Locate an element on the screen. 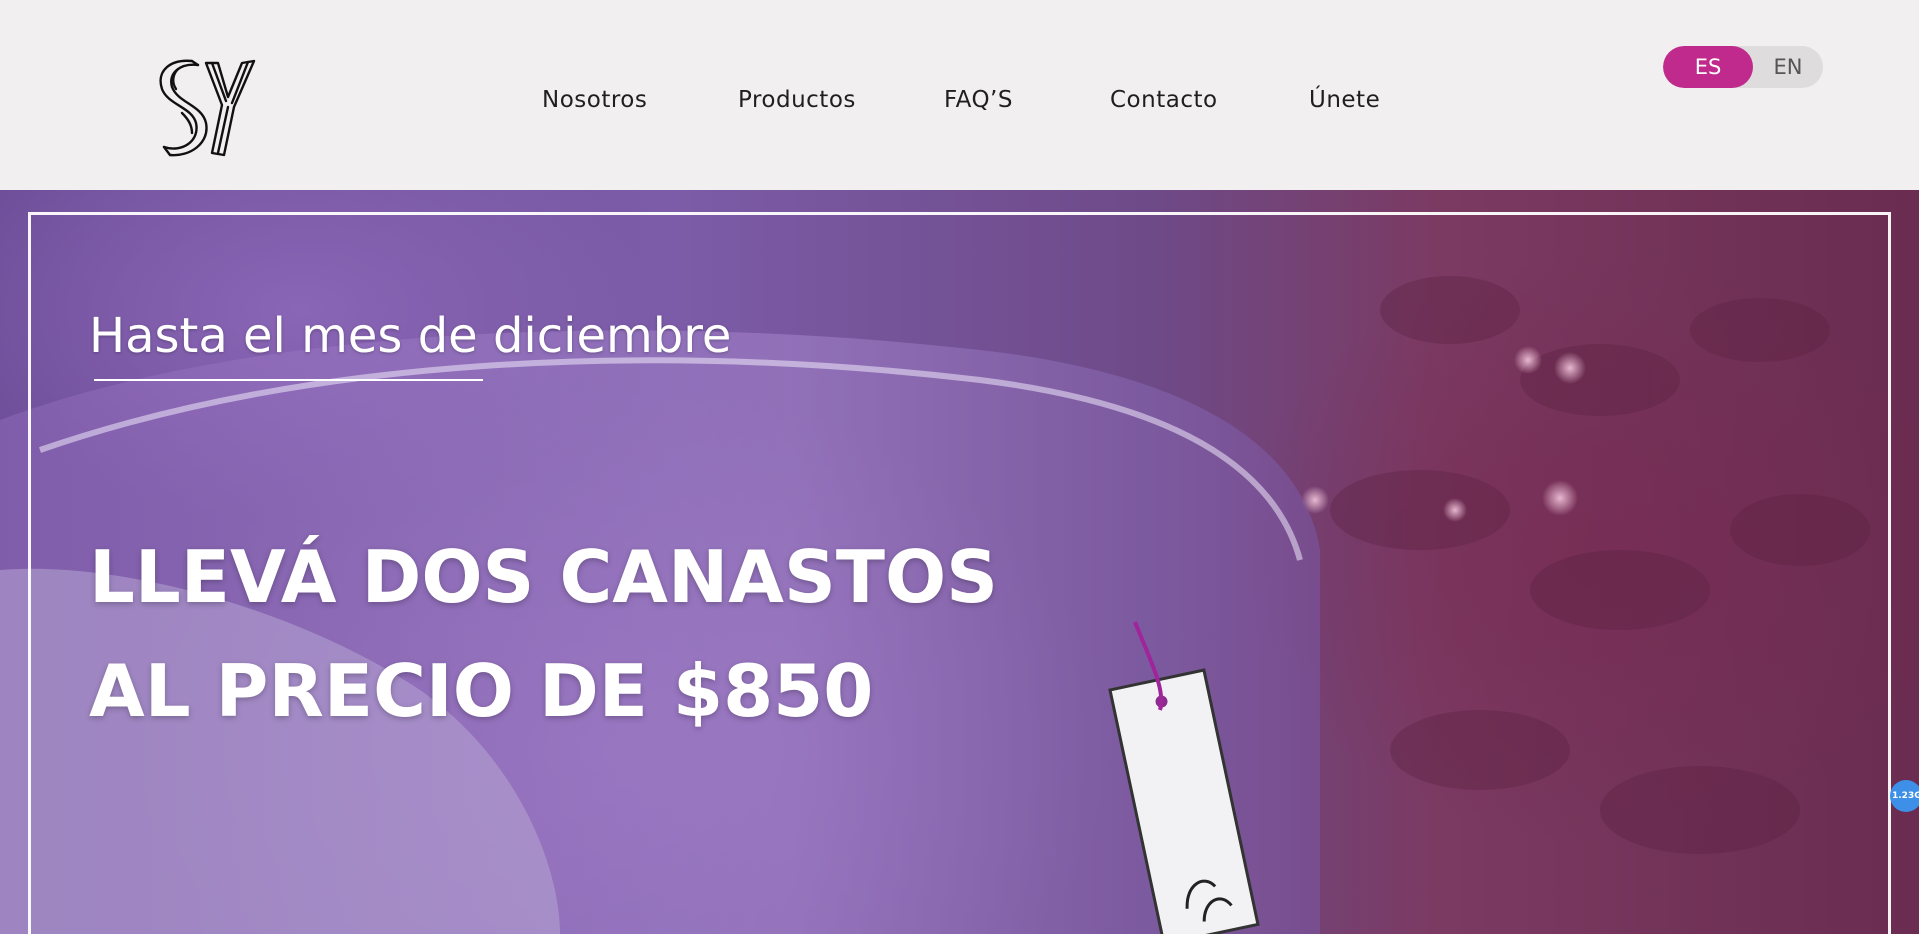  nav-item-unete: Únete is located at coordinates (1344, 100).